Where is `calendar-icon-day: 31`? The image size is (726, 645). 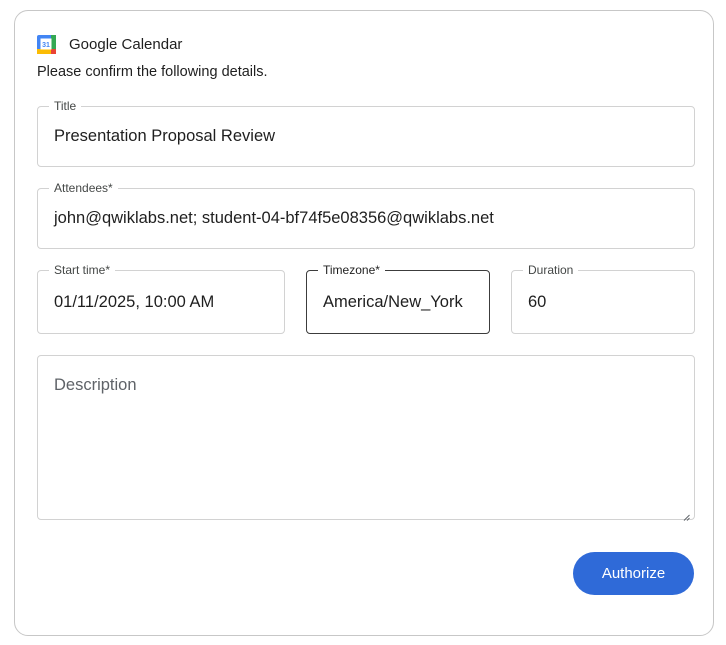 calendar-icon-day: 31 is located at coordinates (46, 45).